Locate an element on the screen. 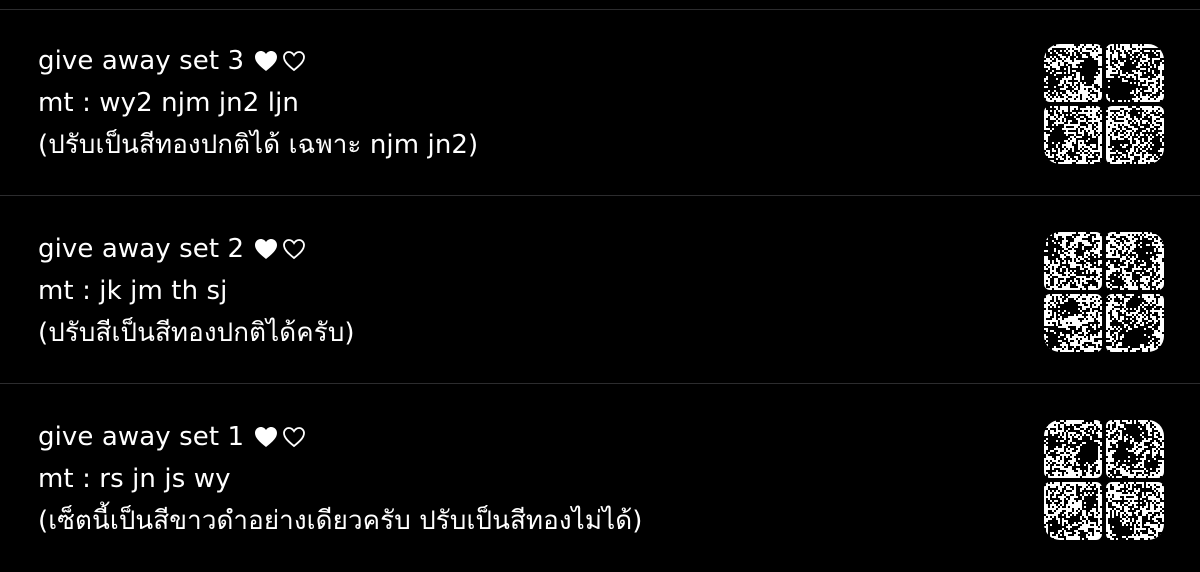 This screenshot has width=1200, height=572. item-detail: mt : wy2 njm jn2 ljn is located at coordinates (518, 103).